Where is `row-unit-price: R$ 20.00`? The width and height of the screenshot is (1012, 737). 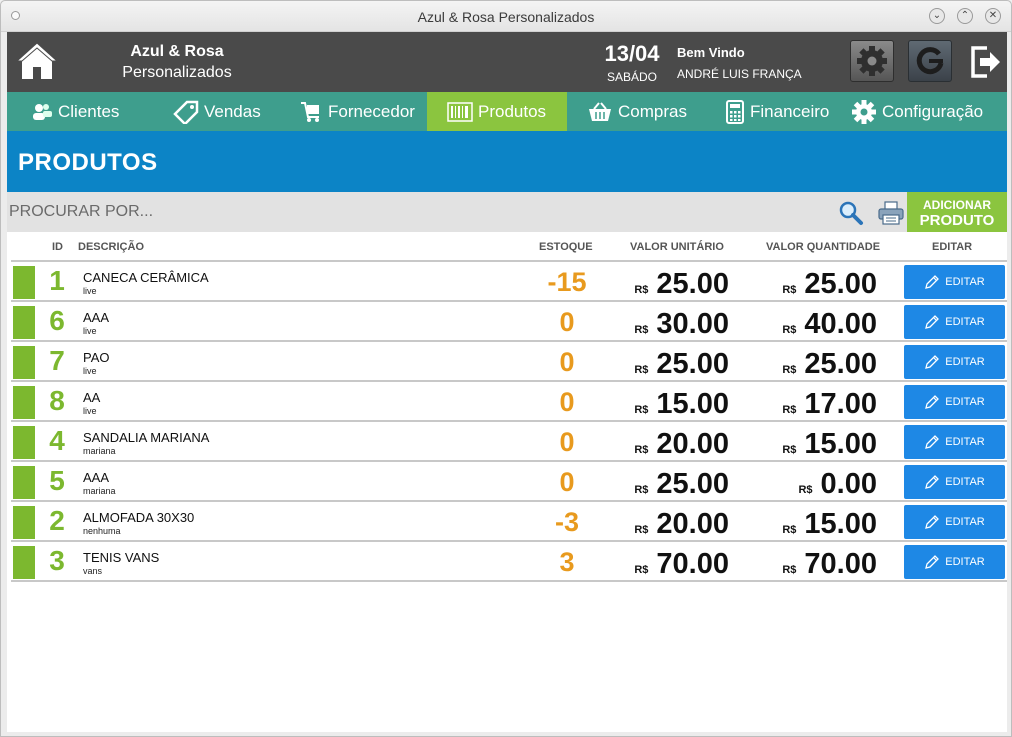
row-unit-price: R$ 20.00 is located at coordinates (668, 523).